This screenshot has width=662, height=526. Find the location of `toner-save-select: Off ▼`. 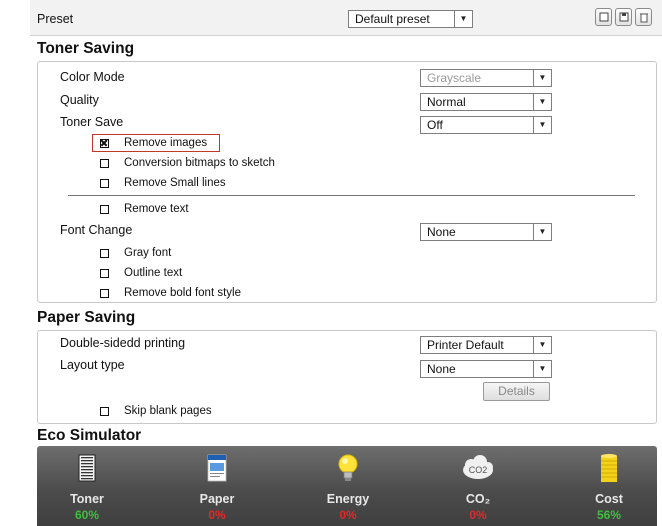

toner-save-select: Off ▼ is located at coordinates (486, 125).